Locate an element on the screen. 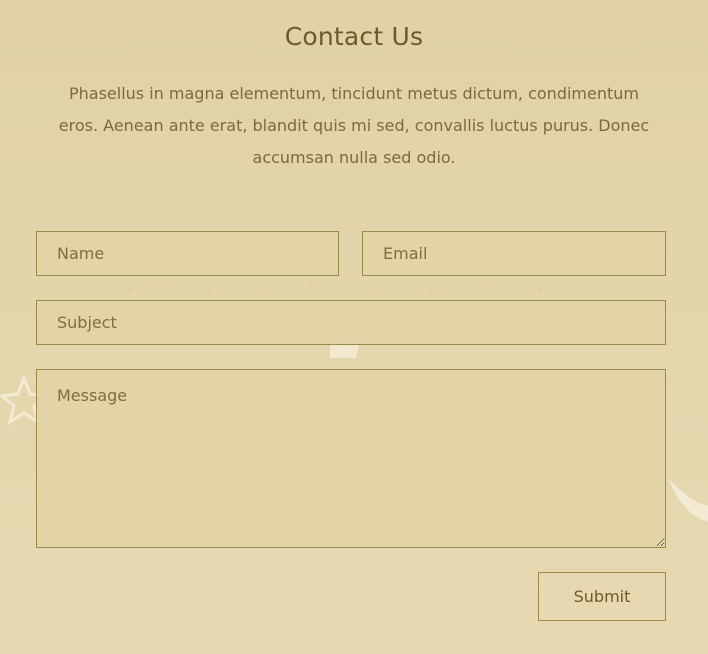 The height and width of the screenshot is (654, 708). email-input is located at coordinates (514, 253).